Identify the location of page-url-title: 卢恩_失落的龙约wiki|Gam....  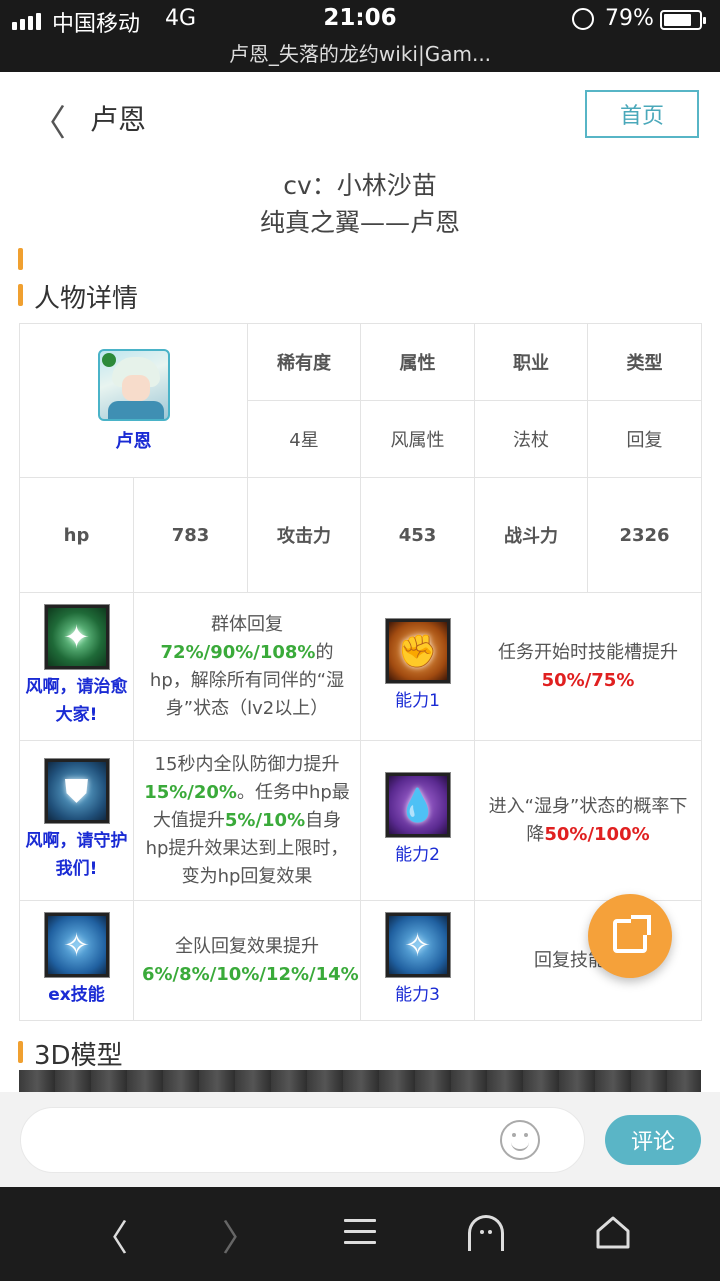
(360, 54).